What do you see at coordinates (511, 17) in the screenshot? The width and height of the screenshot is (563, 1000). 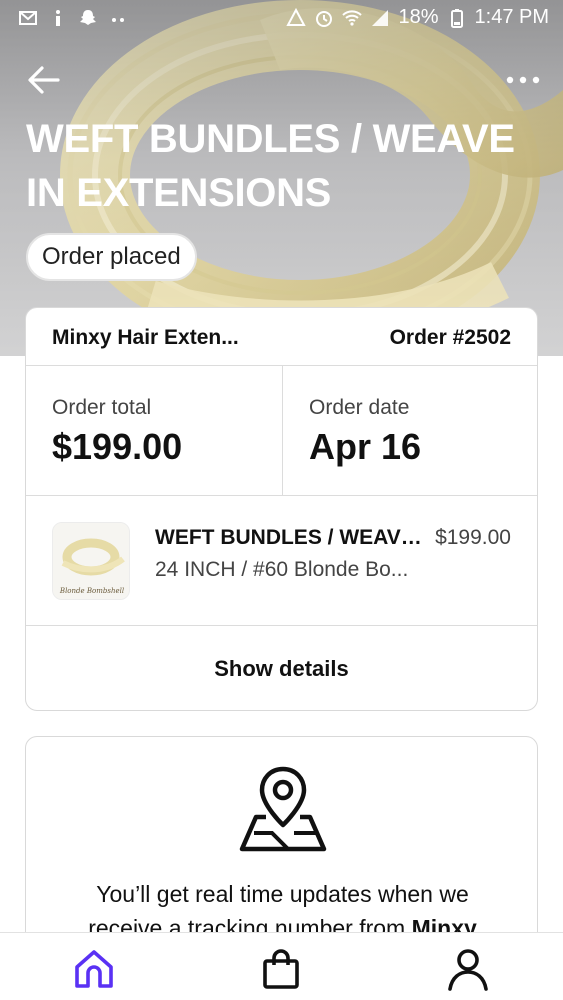 I see `clock: 1:47 PM` at bounding box center [511, 17].